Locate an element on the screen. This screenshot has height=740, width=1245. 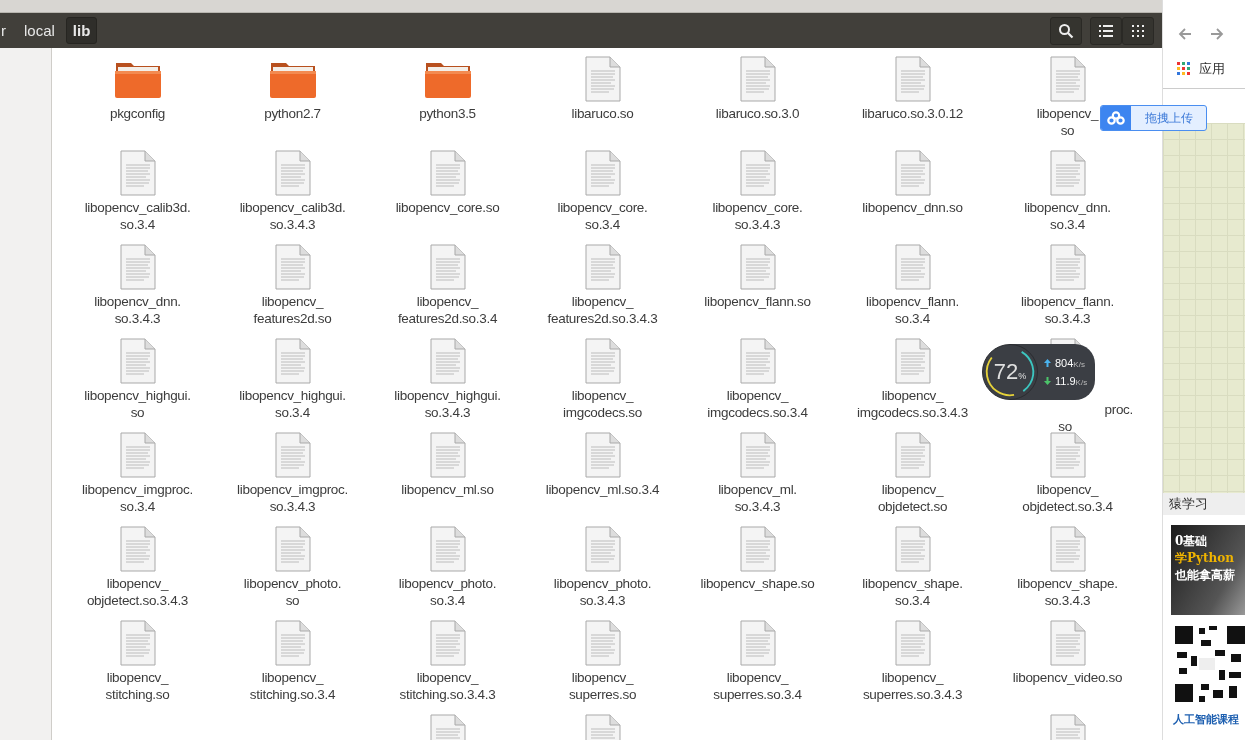
download-speed: 11.9K/s is located at coordinates (1071, 381).